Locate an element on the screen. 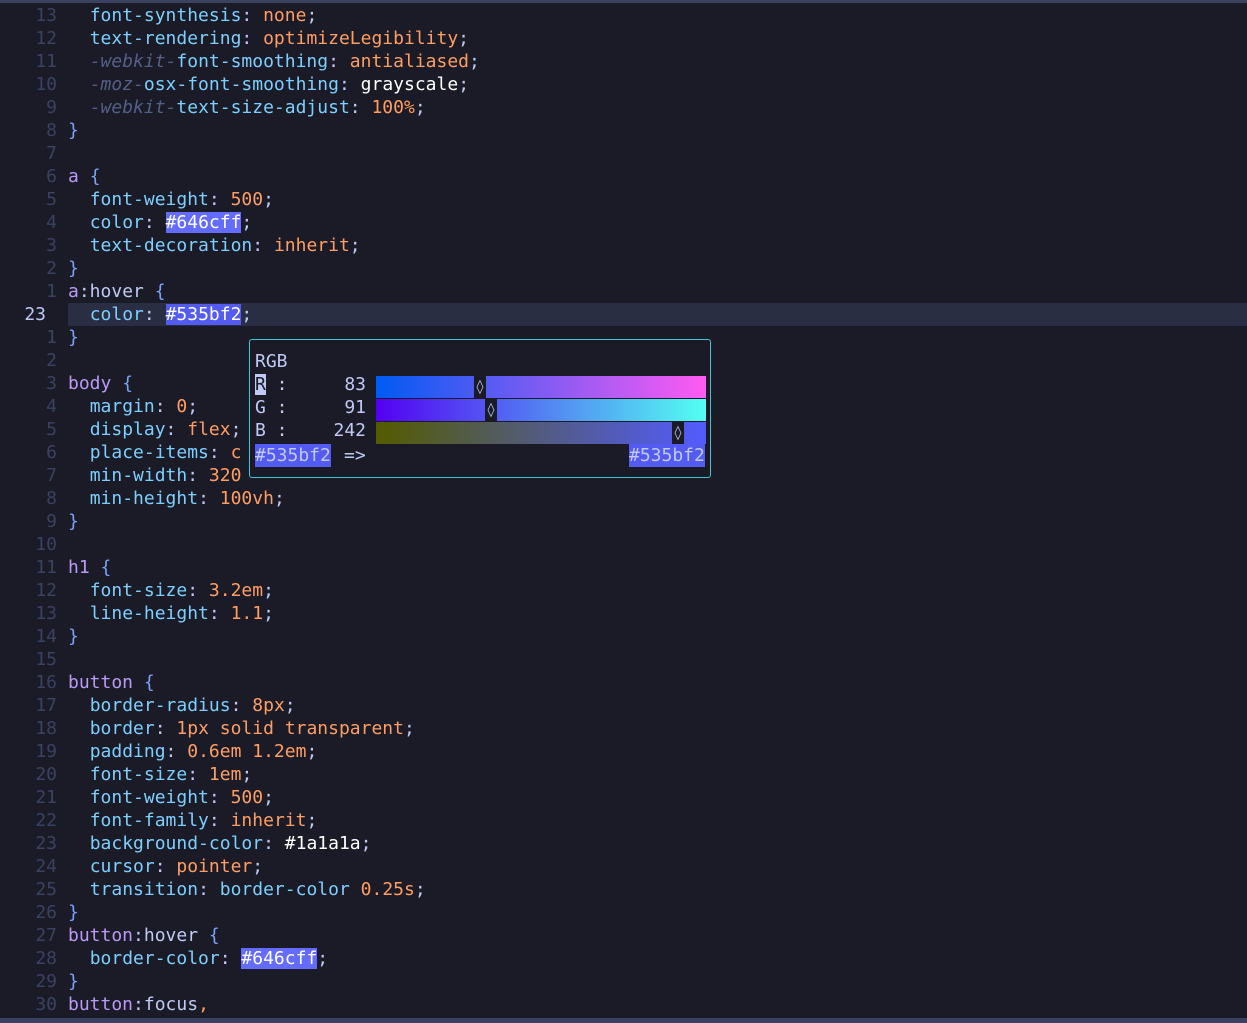 This screenshot has height=1023, width=1247. code-line: 8} is located at coordinates (623, 130).